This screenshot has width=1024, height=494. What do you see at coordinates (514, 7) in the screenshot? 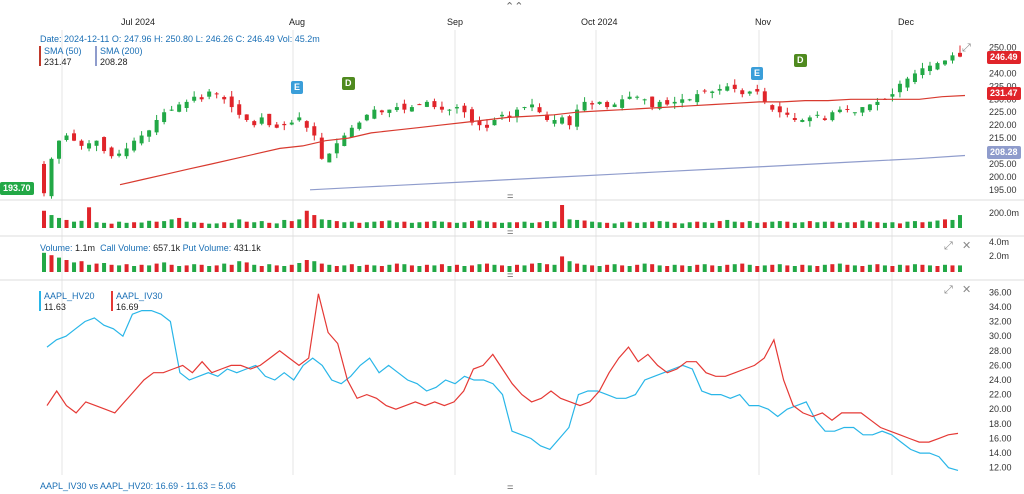
I see `collapse-top-handle: ⌃⌃` at bounding box center [514, 7].